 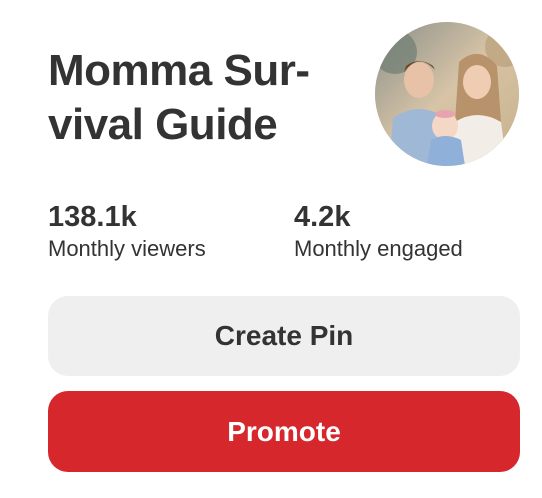 I want to click on stat-monthly-viewers: 138.1k Monthly viewers, so click(x=127, y=232).